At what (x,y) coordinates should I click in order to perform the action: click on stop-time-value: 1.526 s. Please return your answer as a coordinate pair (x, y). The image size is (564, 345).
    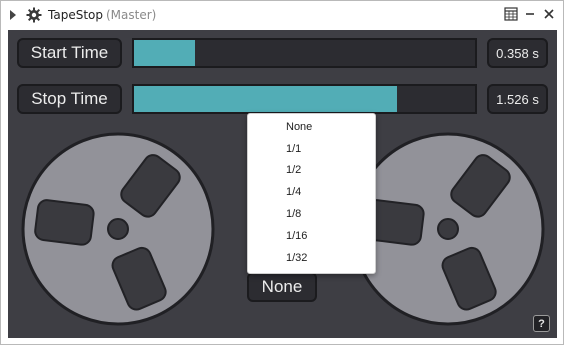
    Looking at the image, I should click on (517, 99).